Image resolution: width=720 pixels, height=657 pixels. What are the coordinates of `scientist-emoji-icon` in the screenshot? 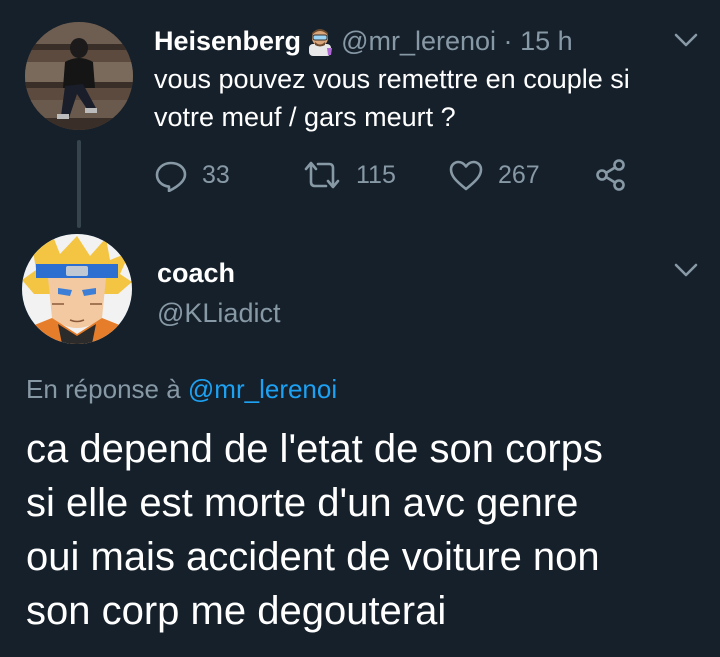 It's located at (320, 45).